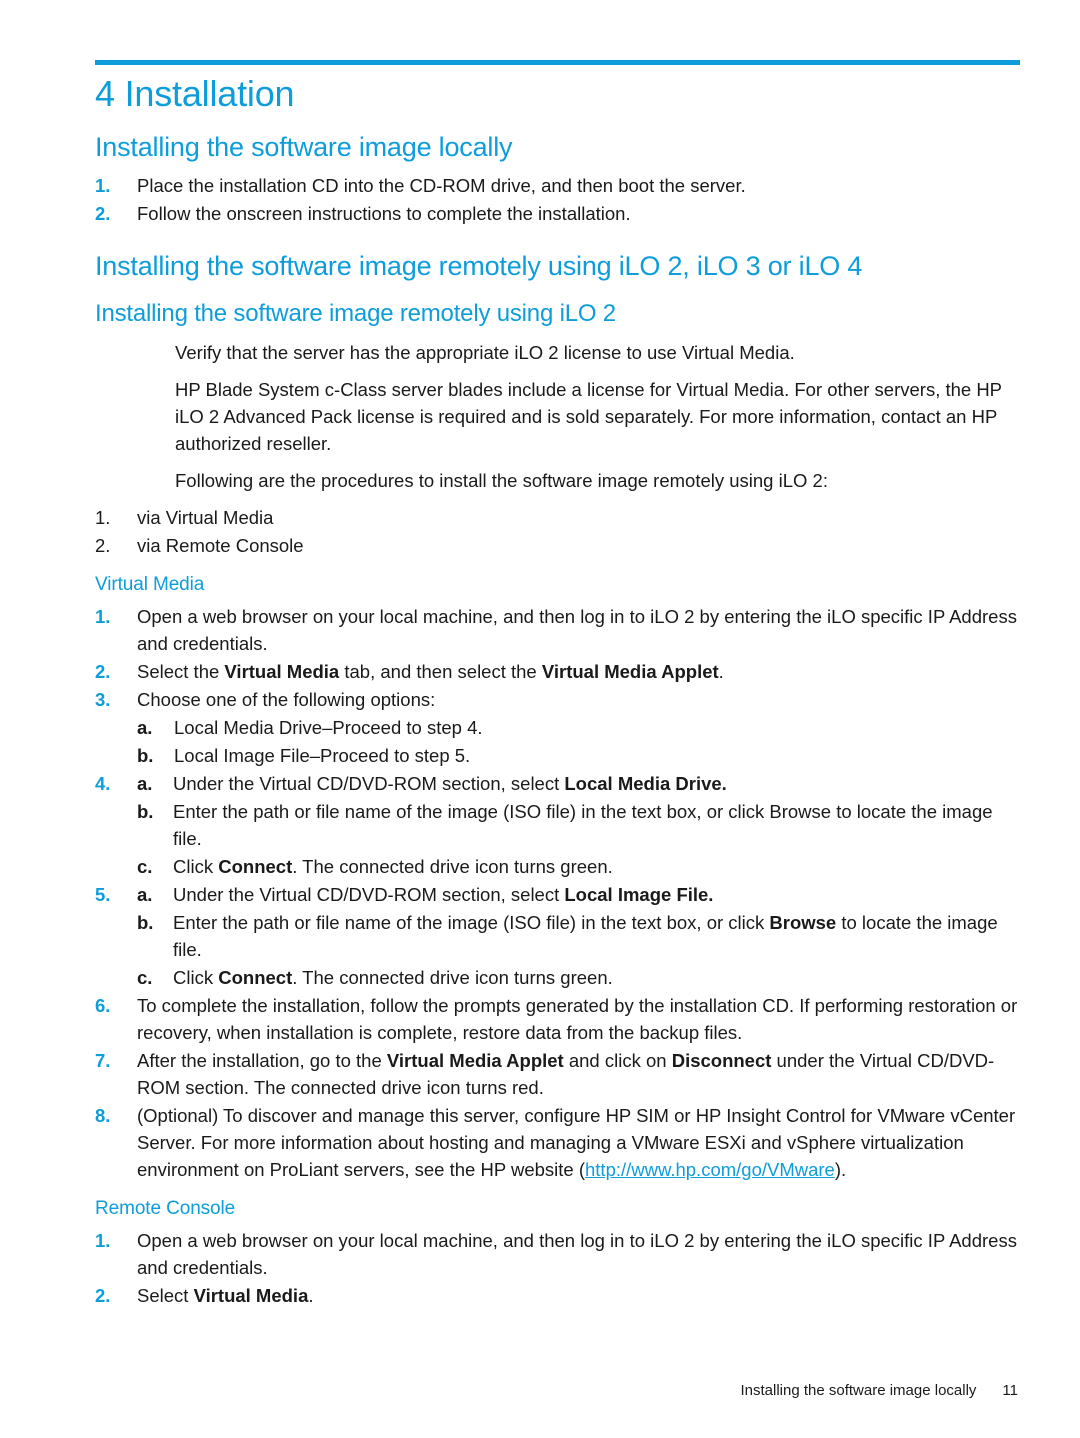 This screenshot has width=1080, height=1438. Describe the element at coordinates (557, 545) in the screenshot. I see `list-item: 2. via Remote Console` at that location.